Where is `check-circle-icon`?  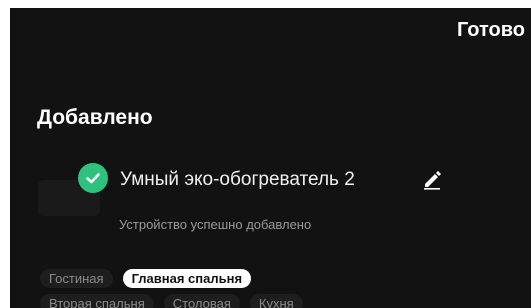 check-circle-icon is located at coordinates (93, 178).